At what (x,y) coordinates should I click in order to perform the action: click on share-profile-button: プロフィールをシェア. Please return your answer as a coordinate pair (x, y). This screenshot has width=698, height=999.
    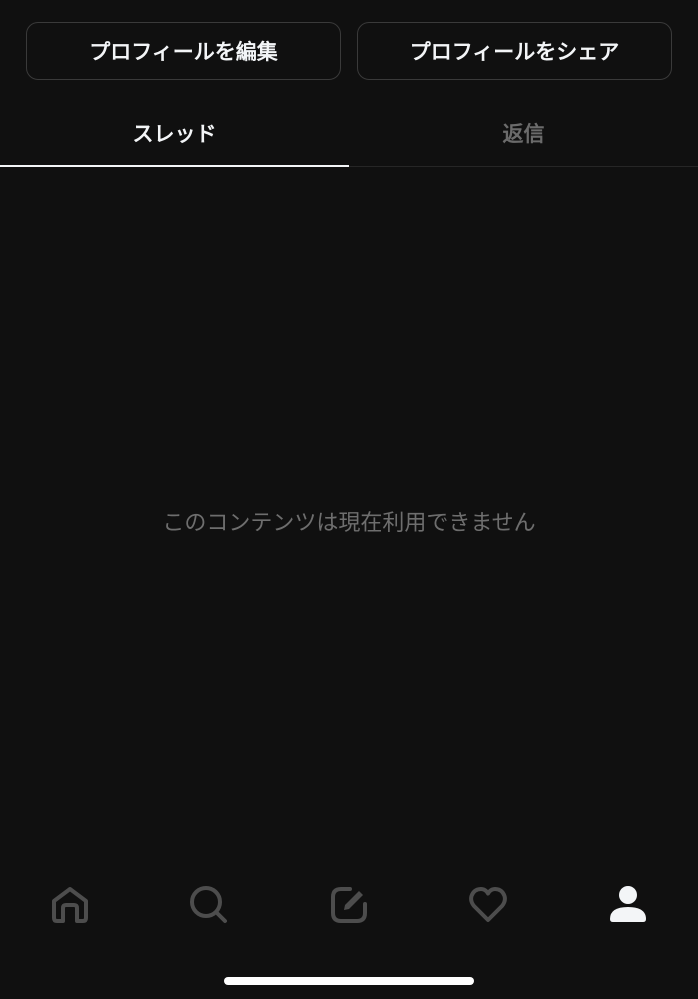
    Looking at the image, I should click on (514, 51).